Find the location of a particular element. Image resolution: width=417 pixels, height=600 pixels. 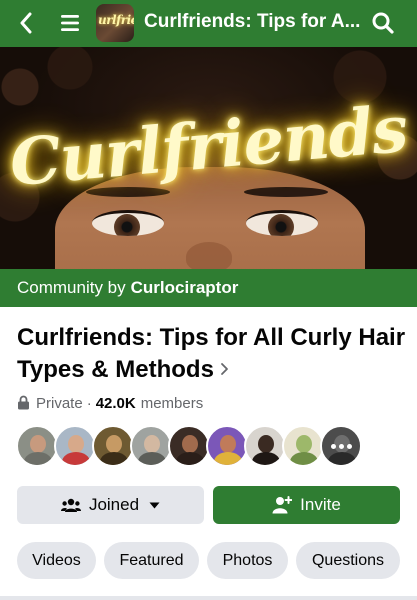

tab-questions: Questions is located at coordinates (348, 560).